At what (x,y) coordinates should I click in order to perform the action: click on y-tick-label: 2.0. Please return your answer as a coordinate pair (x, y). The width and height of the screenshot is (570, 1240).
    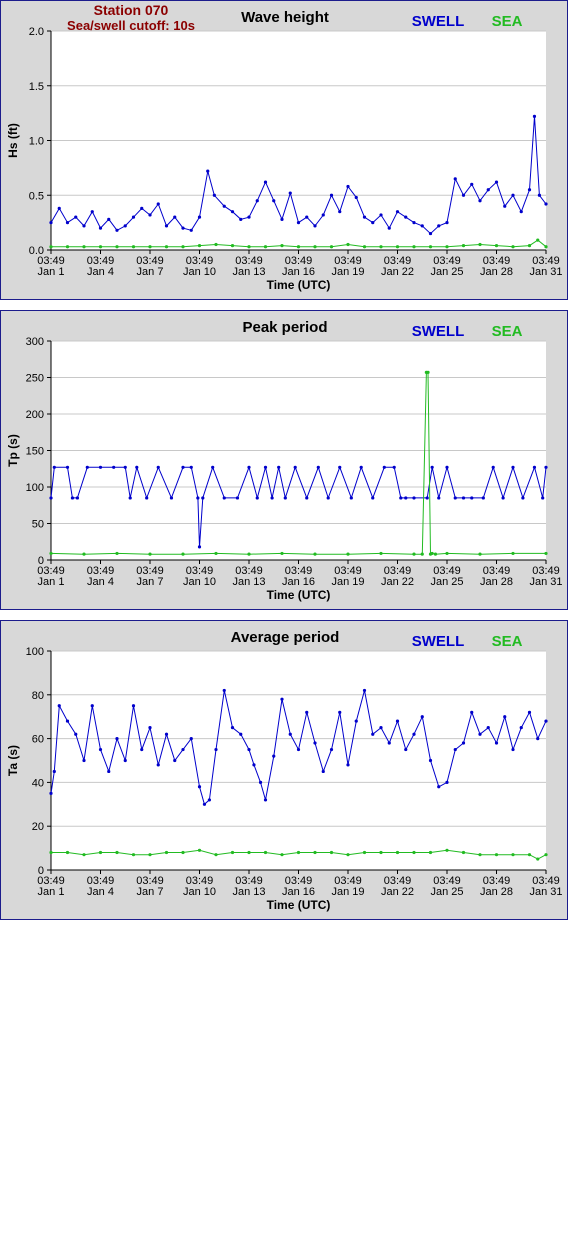
    Looking at the image, I should click on (36, 32).